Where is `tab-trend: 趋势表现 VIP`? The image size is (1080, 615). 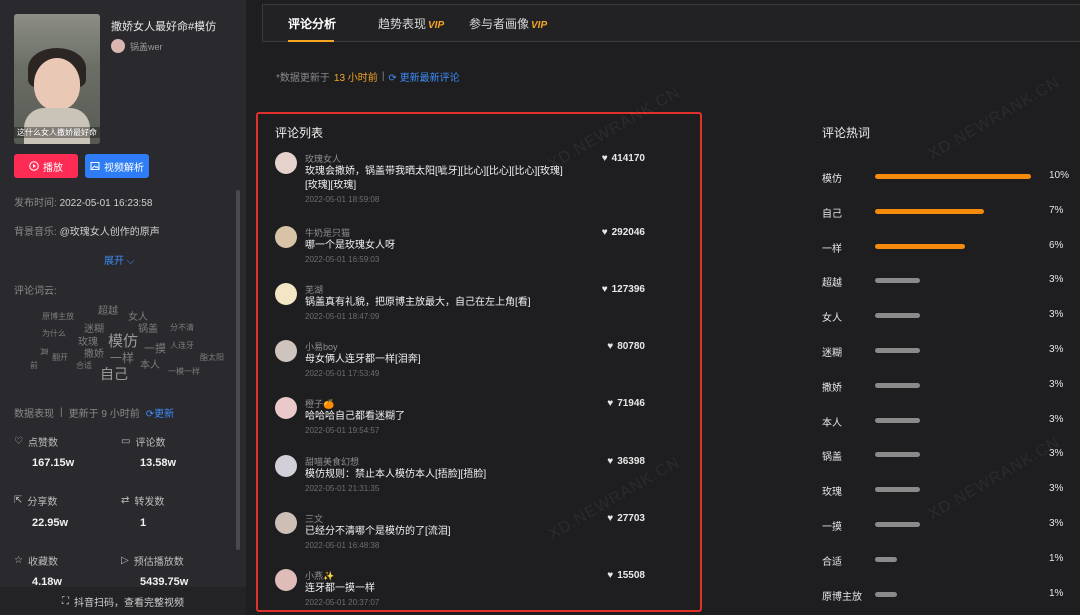 tab-trend: 趋势表现 VIP is located at coordinates (411, 23).